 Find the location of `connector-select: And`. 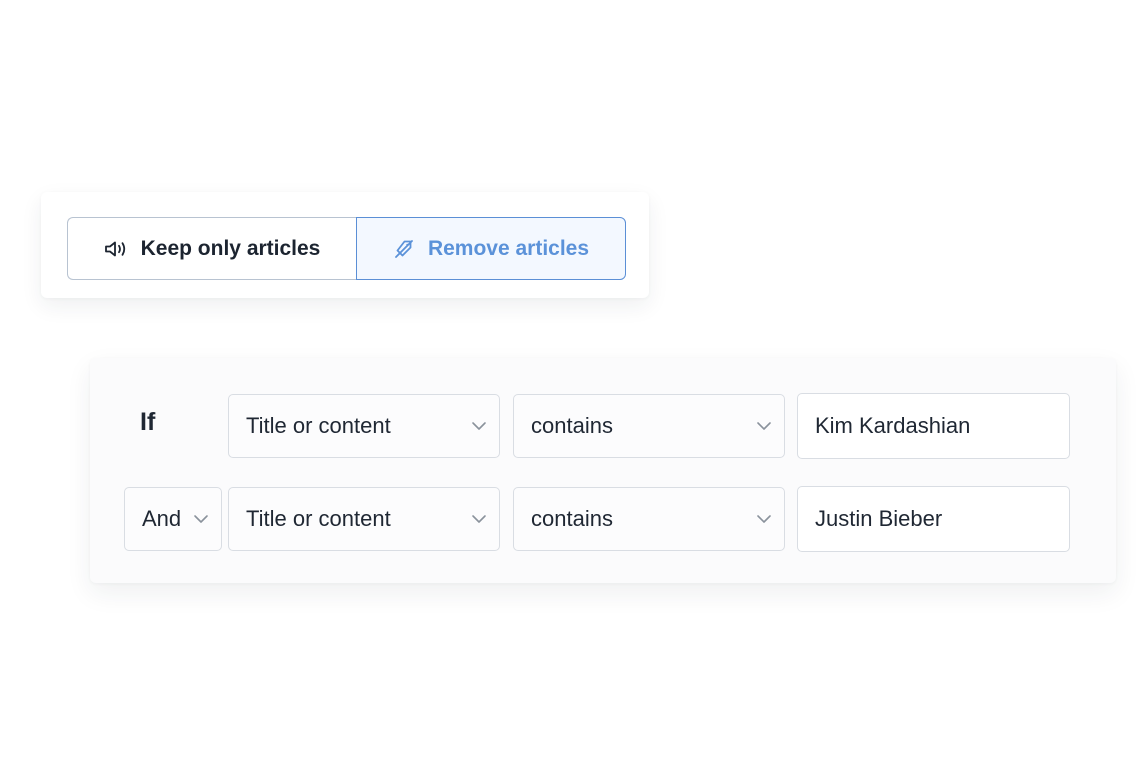

connector-select: And is located at coordinates (173, 519).